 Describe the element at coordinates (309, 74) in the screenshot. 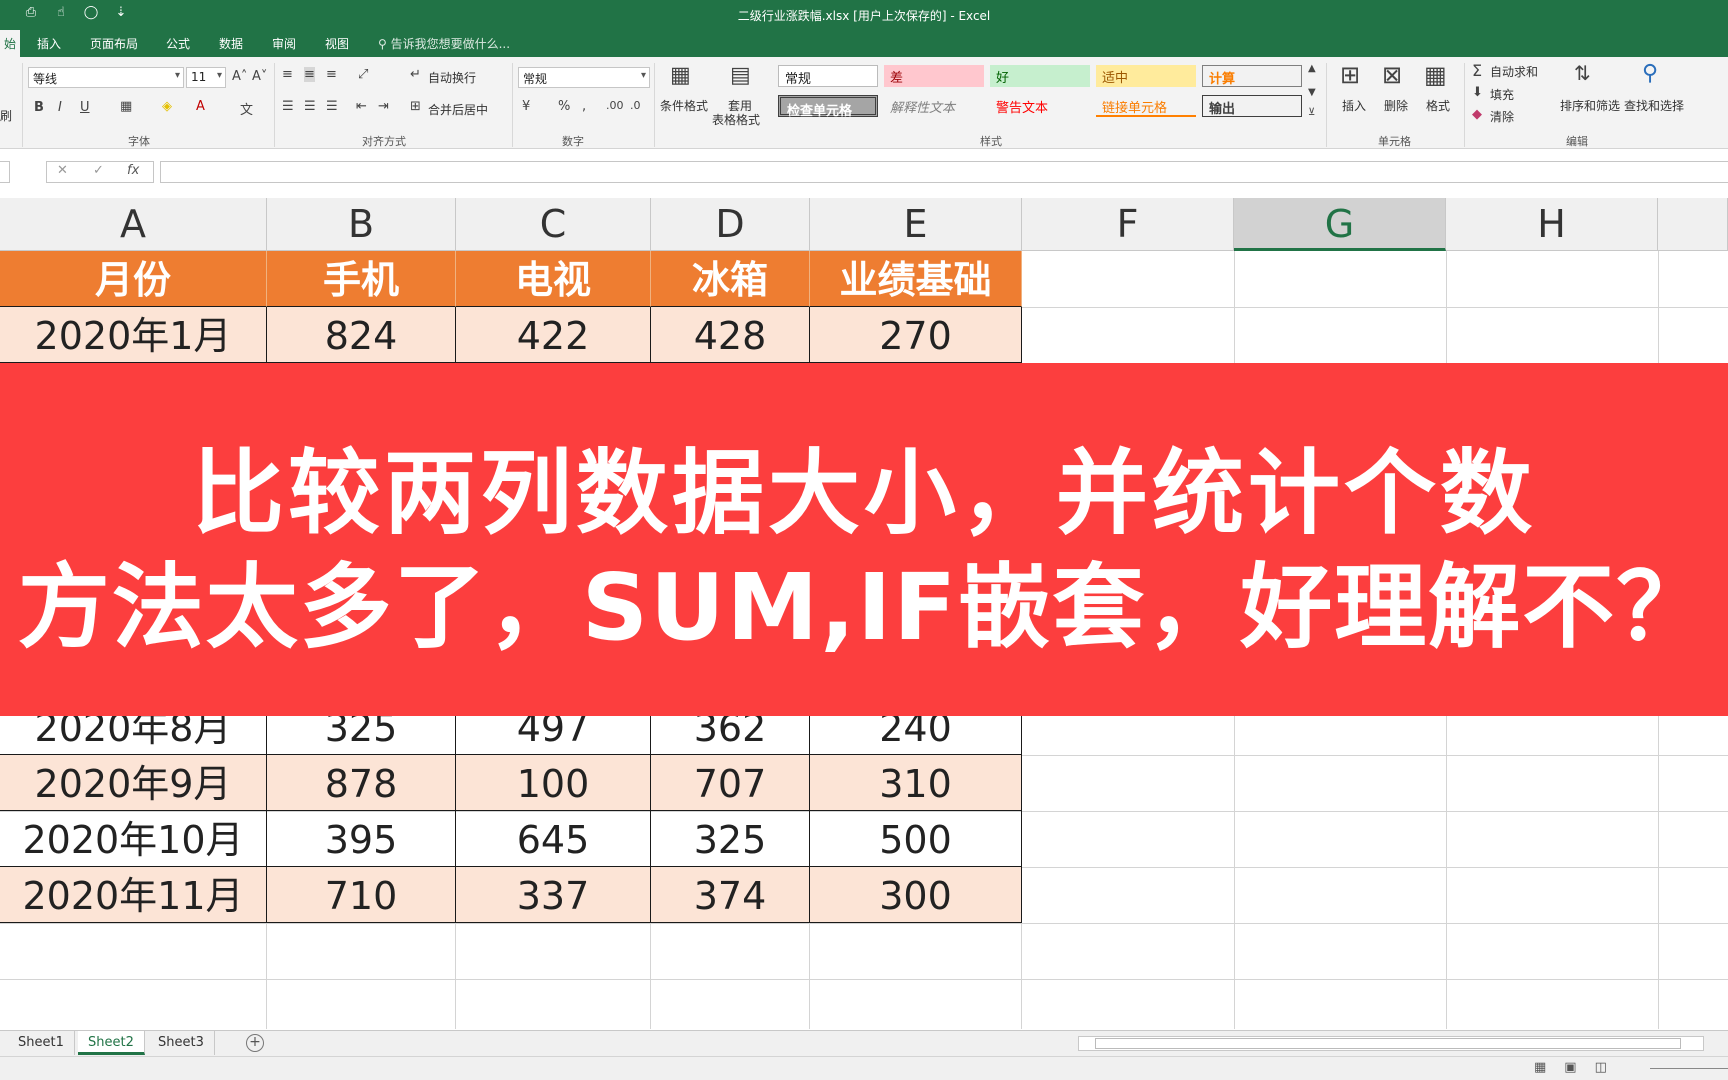

I see `align-middle-icon: ≡` at that location.